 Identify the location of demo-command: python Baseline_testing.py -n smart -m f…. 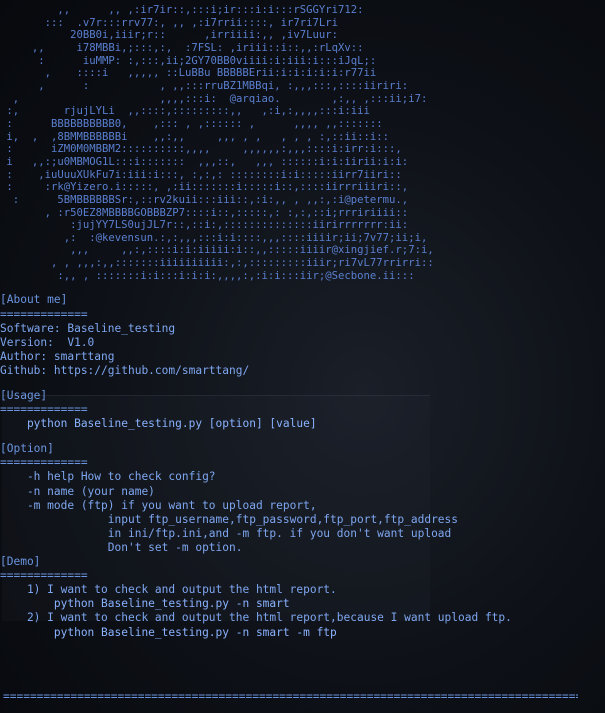
(168, 632).